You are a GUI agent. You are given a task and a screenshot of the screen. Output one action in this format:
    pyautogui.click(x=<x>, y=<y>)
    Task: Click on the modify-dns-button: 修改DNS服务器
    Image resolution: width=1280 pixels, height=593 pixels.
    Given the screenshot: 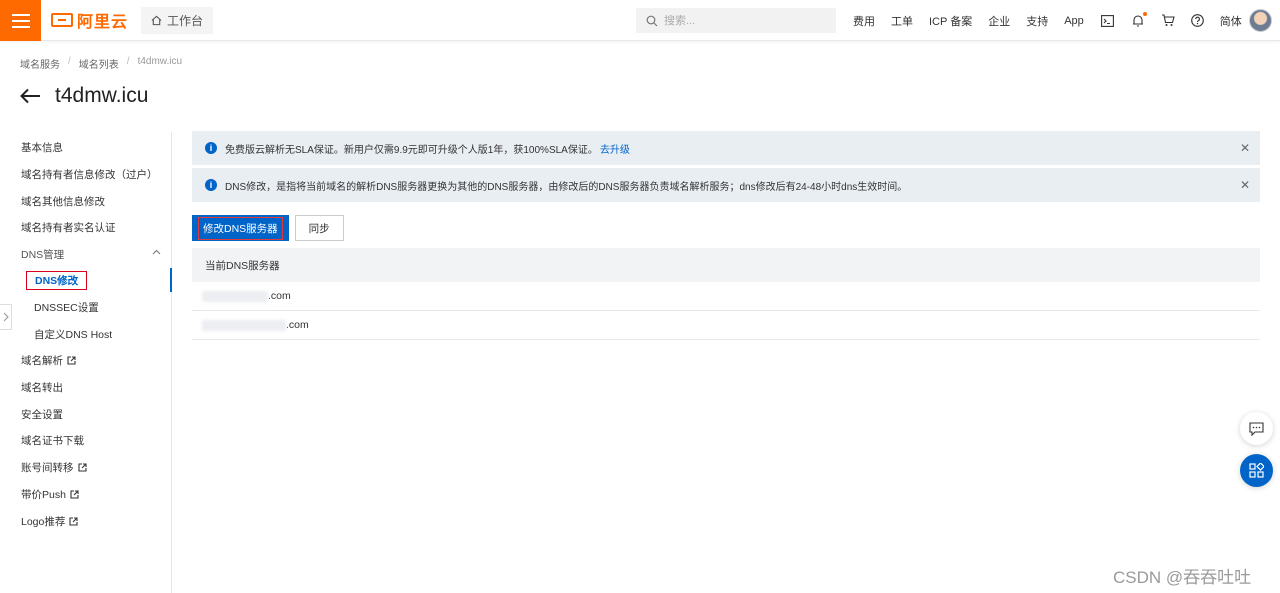 What is the action you would take?
    pyautogui.click(x=240, y=228)
    